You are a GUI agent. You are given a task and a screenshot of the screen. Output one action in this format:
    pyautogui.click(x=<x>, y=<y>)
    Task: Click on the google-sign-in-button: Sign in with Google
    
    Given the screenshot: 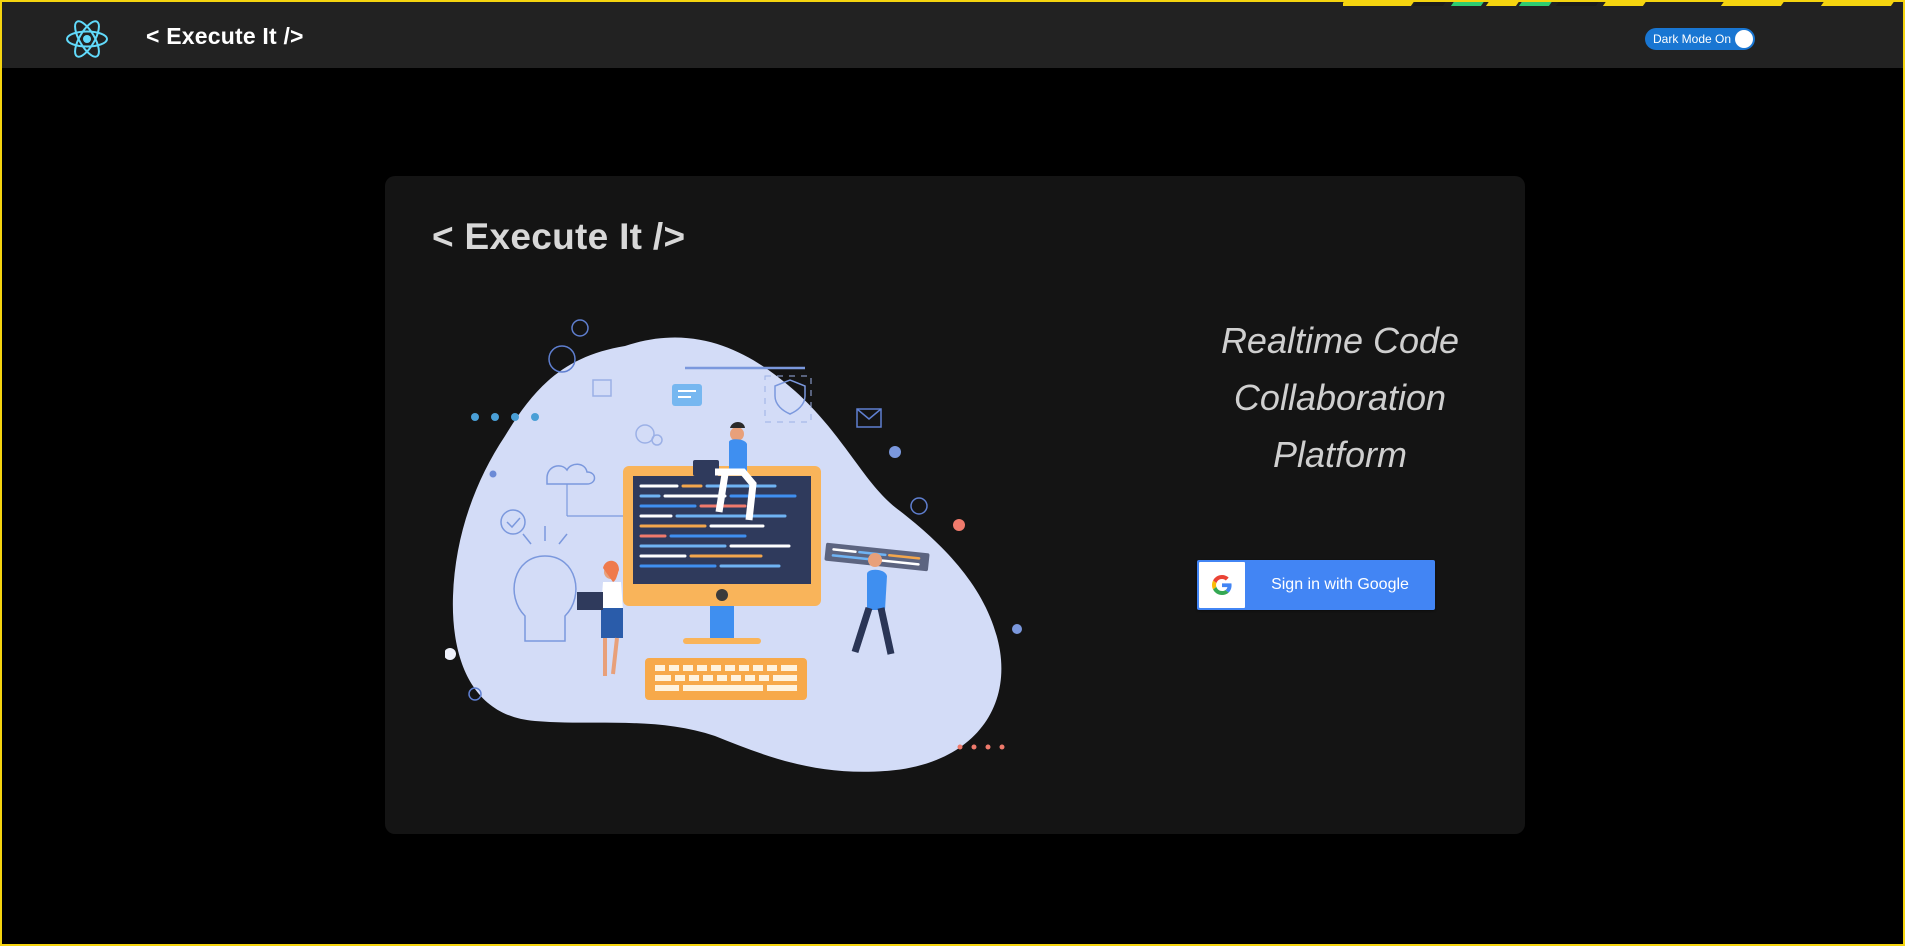 What is the action you would take?
    pyautogui.click(x=1316, y=585)
    